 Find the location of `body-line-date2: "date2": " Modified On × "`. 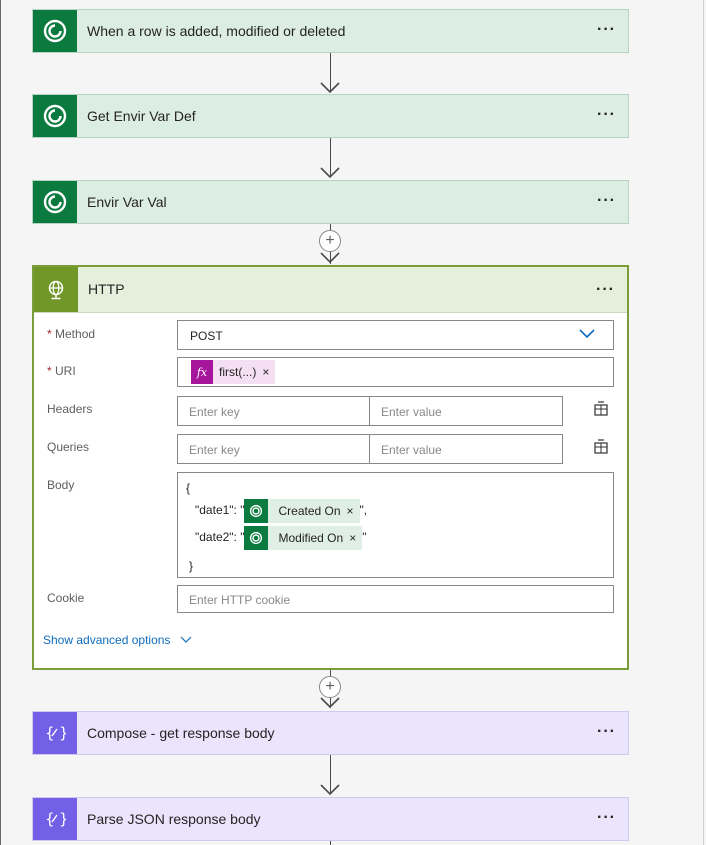

body-line-date2: "date2": " Modified On × " is located at coordinates (280, 538).